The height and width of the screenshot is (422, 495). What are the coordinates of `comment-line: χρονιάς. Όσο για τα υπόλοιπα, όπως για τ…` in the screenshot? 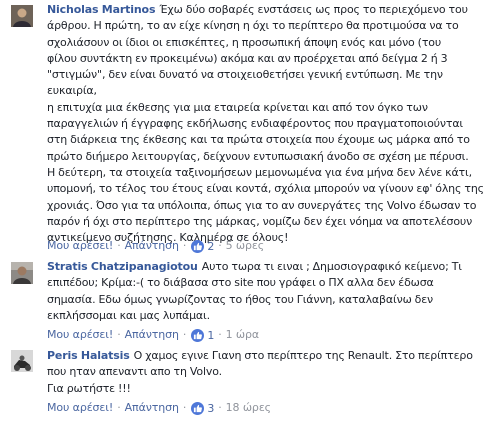 It's located at (262, 205).